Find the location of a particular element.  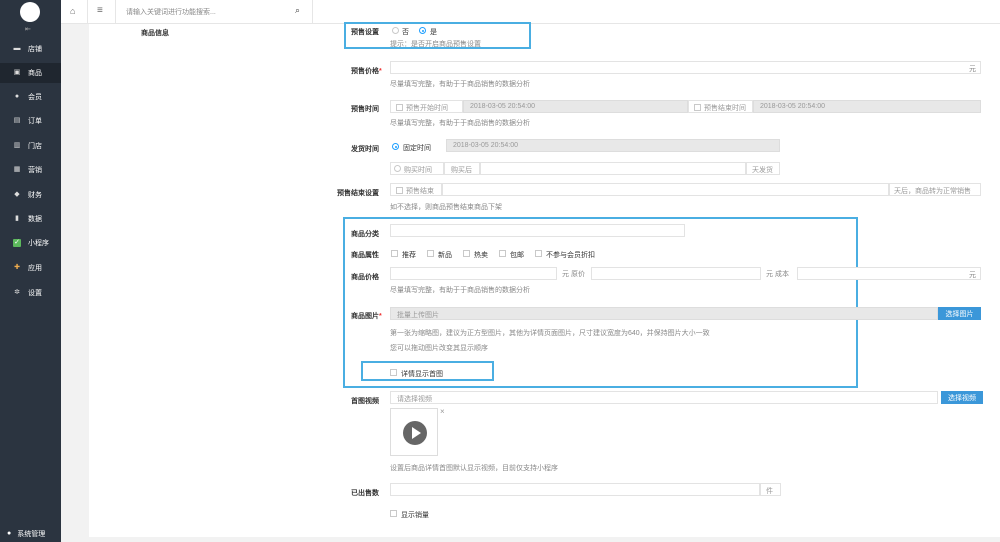

sidebar-item-apps: ✚ 应用 is located at coordinates (30, 268).